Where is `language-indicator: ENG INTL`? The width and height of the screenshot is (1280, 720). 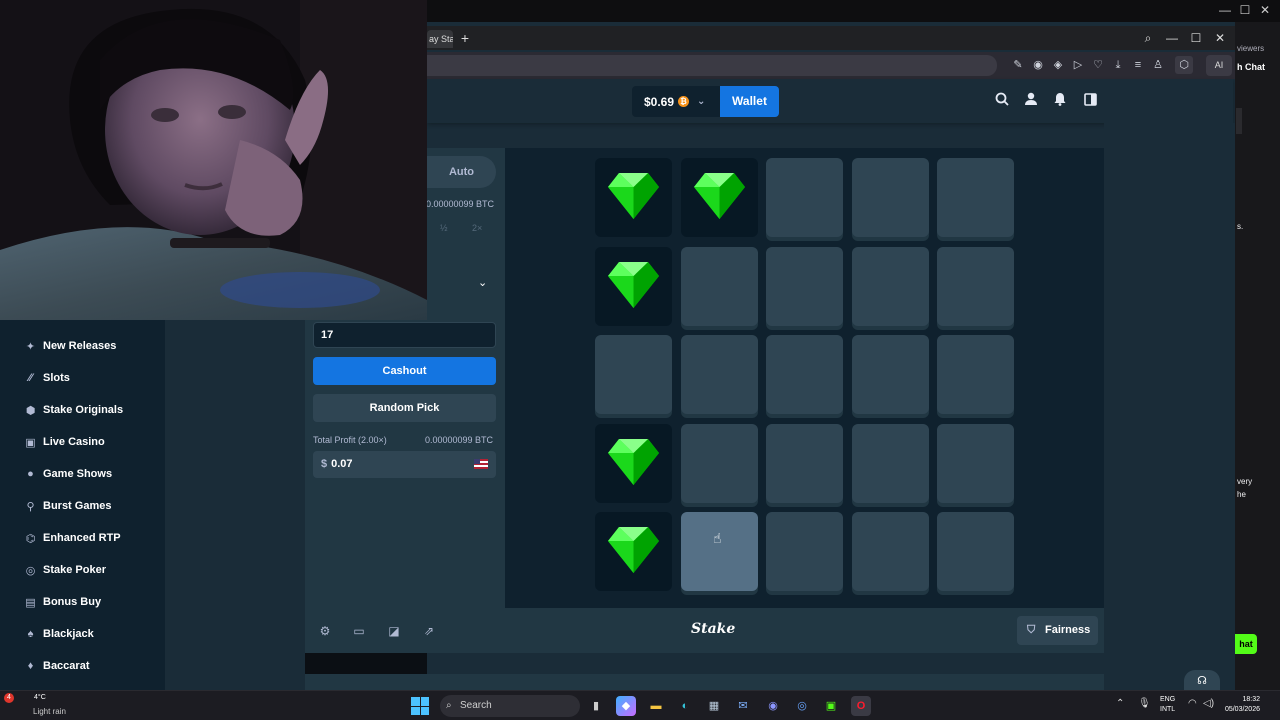 language-indicator: ENG INTL is located at coordinates (1167, 705).